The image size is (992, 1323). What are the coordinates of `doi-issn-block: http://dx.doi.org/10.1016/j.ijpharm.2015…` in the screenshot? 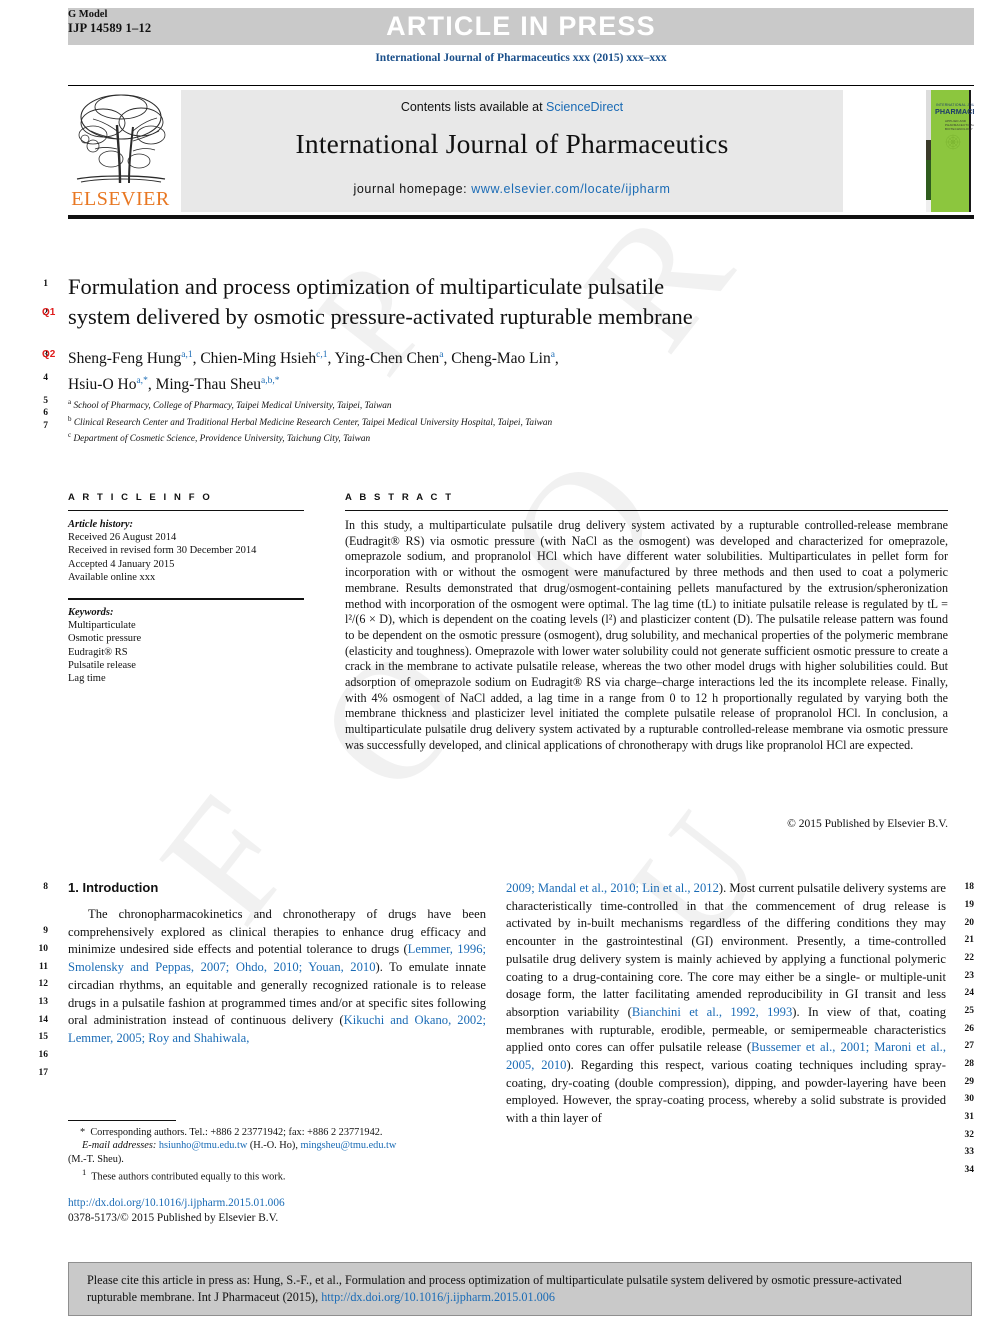 It's located at (278, 1210).